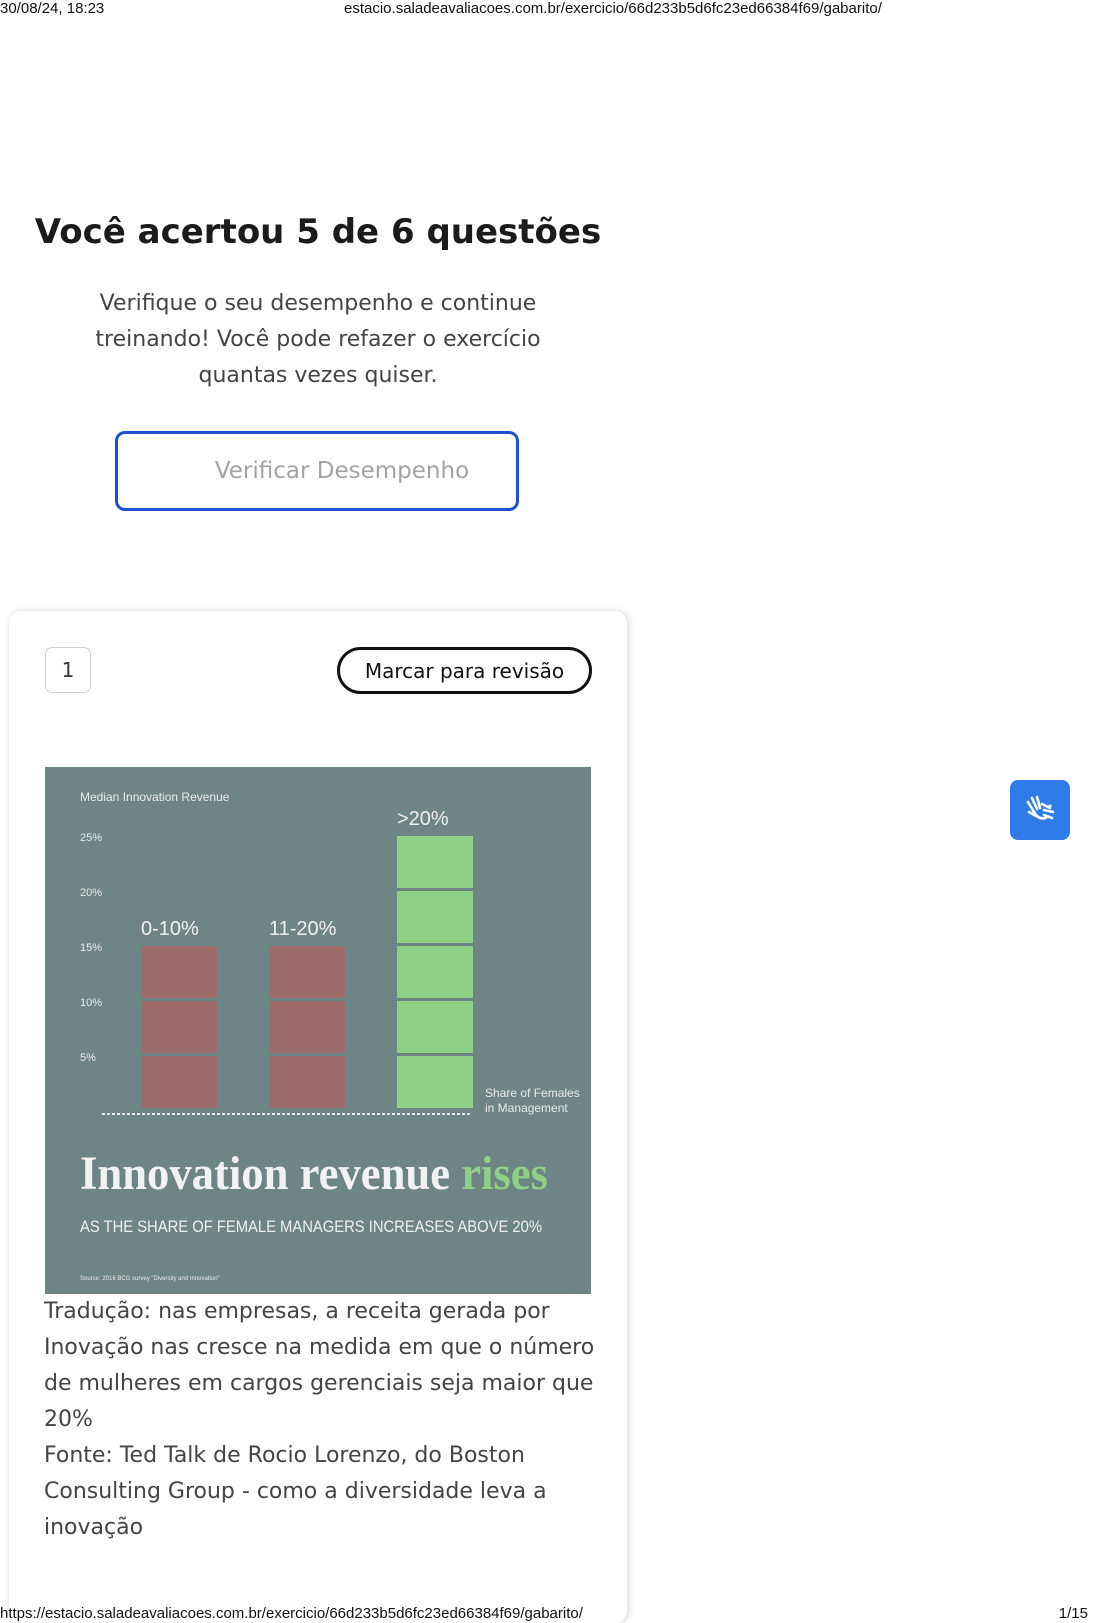 The width and height of the screenshot is (1094, 1623). Describe the element at coordinates (68, 670) in the screenshot. I see `question-number: 1` at that location.